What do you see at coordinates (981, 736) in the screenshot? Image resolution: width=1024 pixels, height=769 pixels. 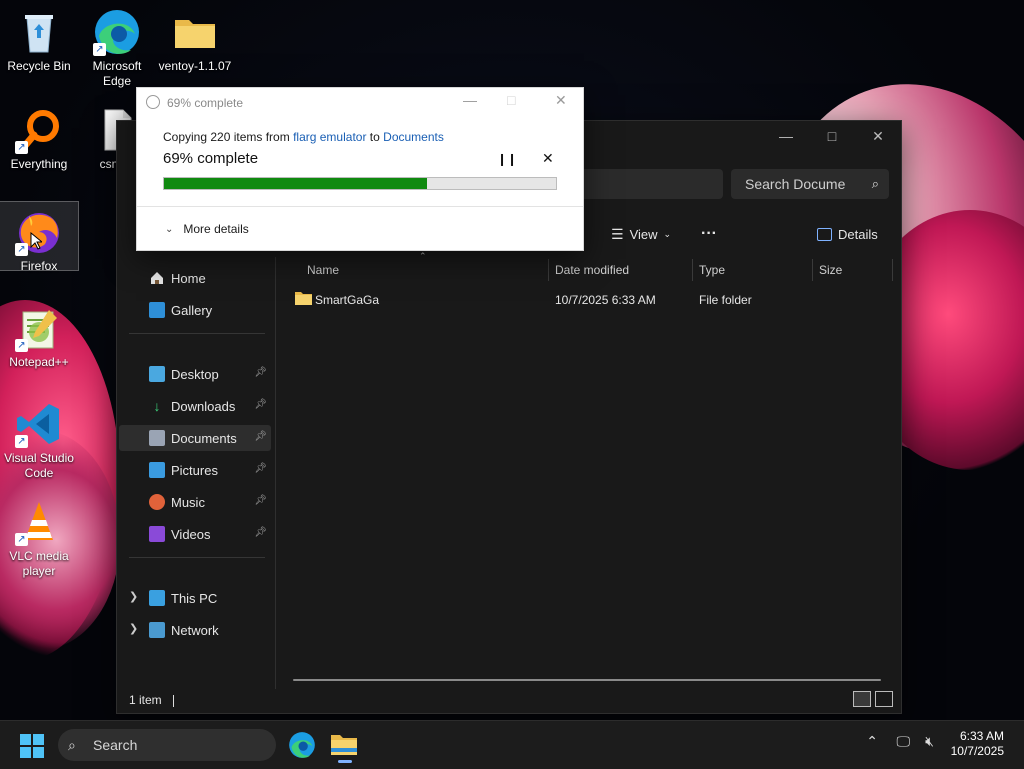 I see `clock-time: 6:33 AM` at bounding box center [981, 736].